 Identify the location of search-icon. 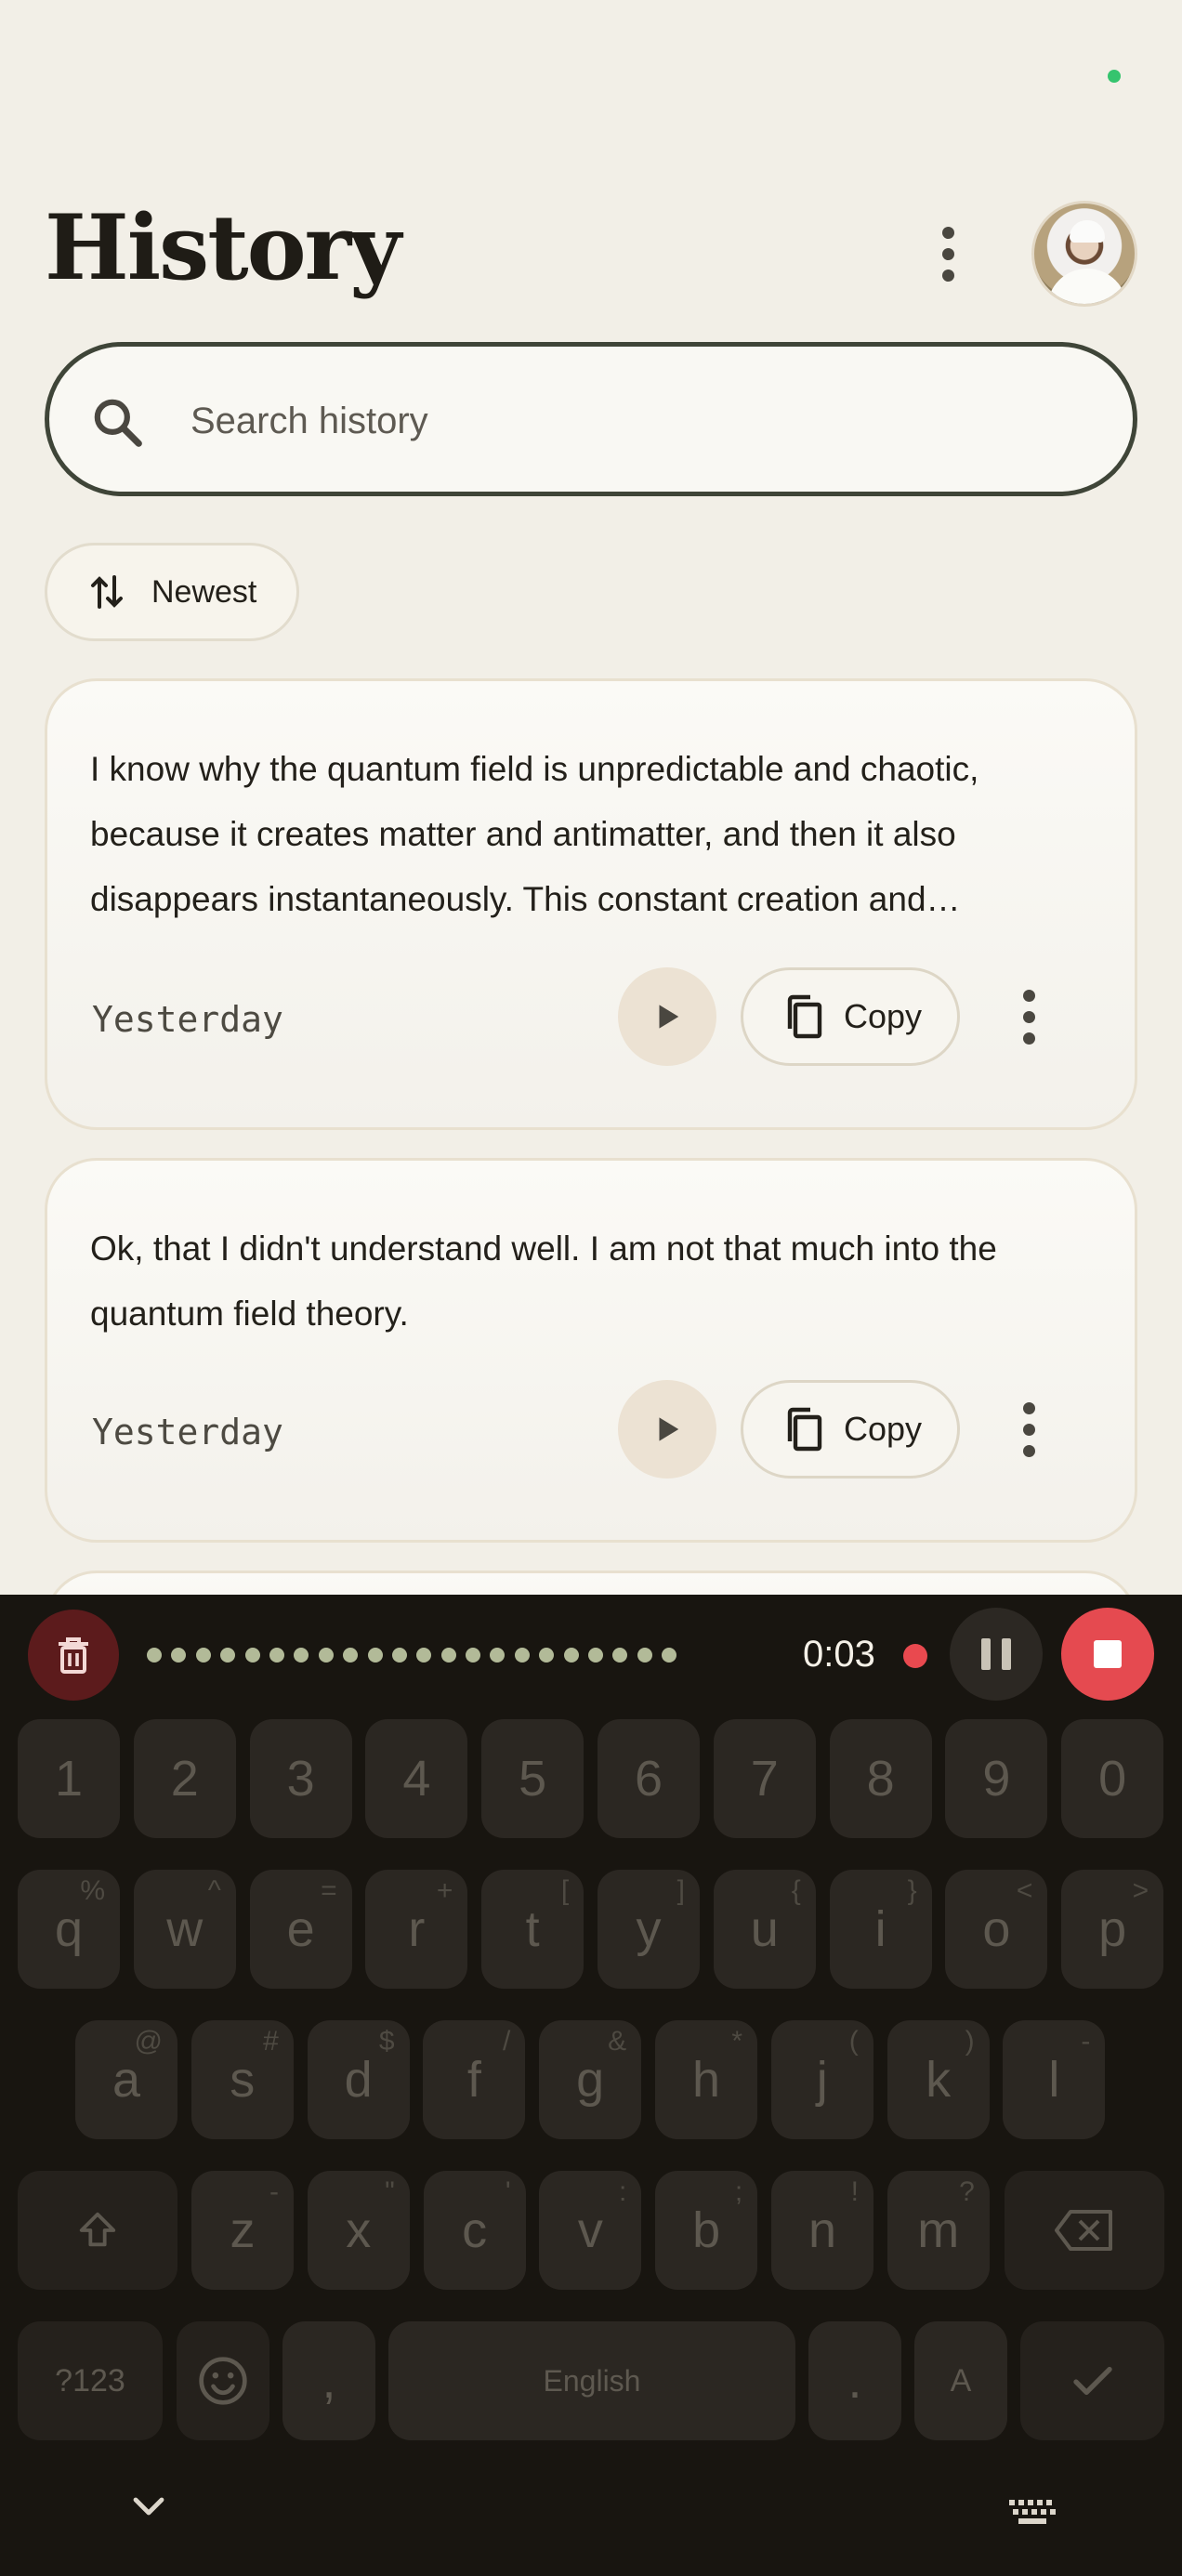
(118, 423).